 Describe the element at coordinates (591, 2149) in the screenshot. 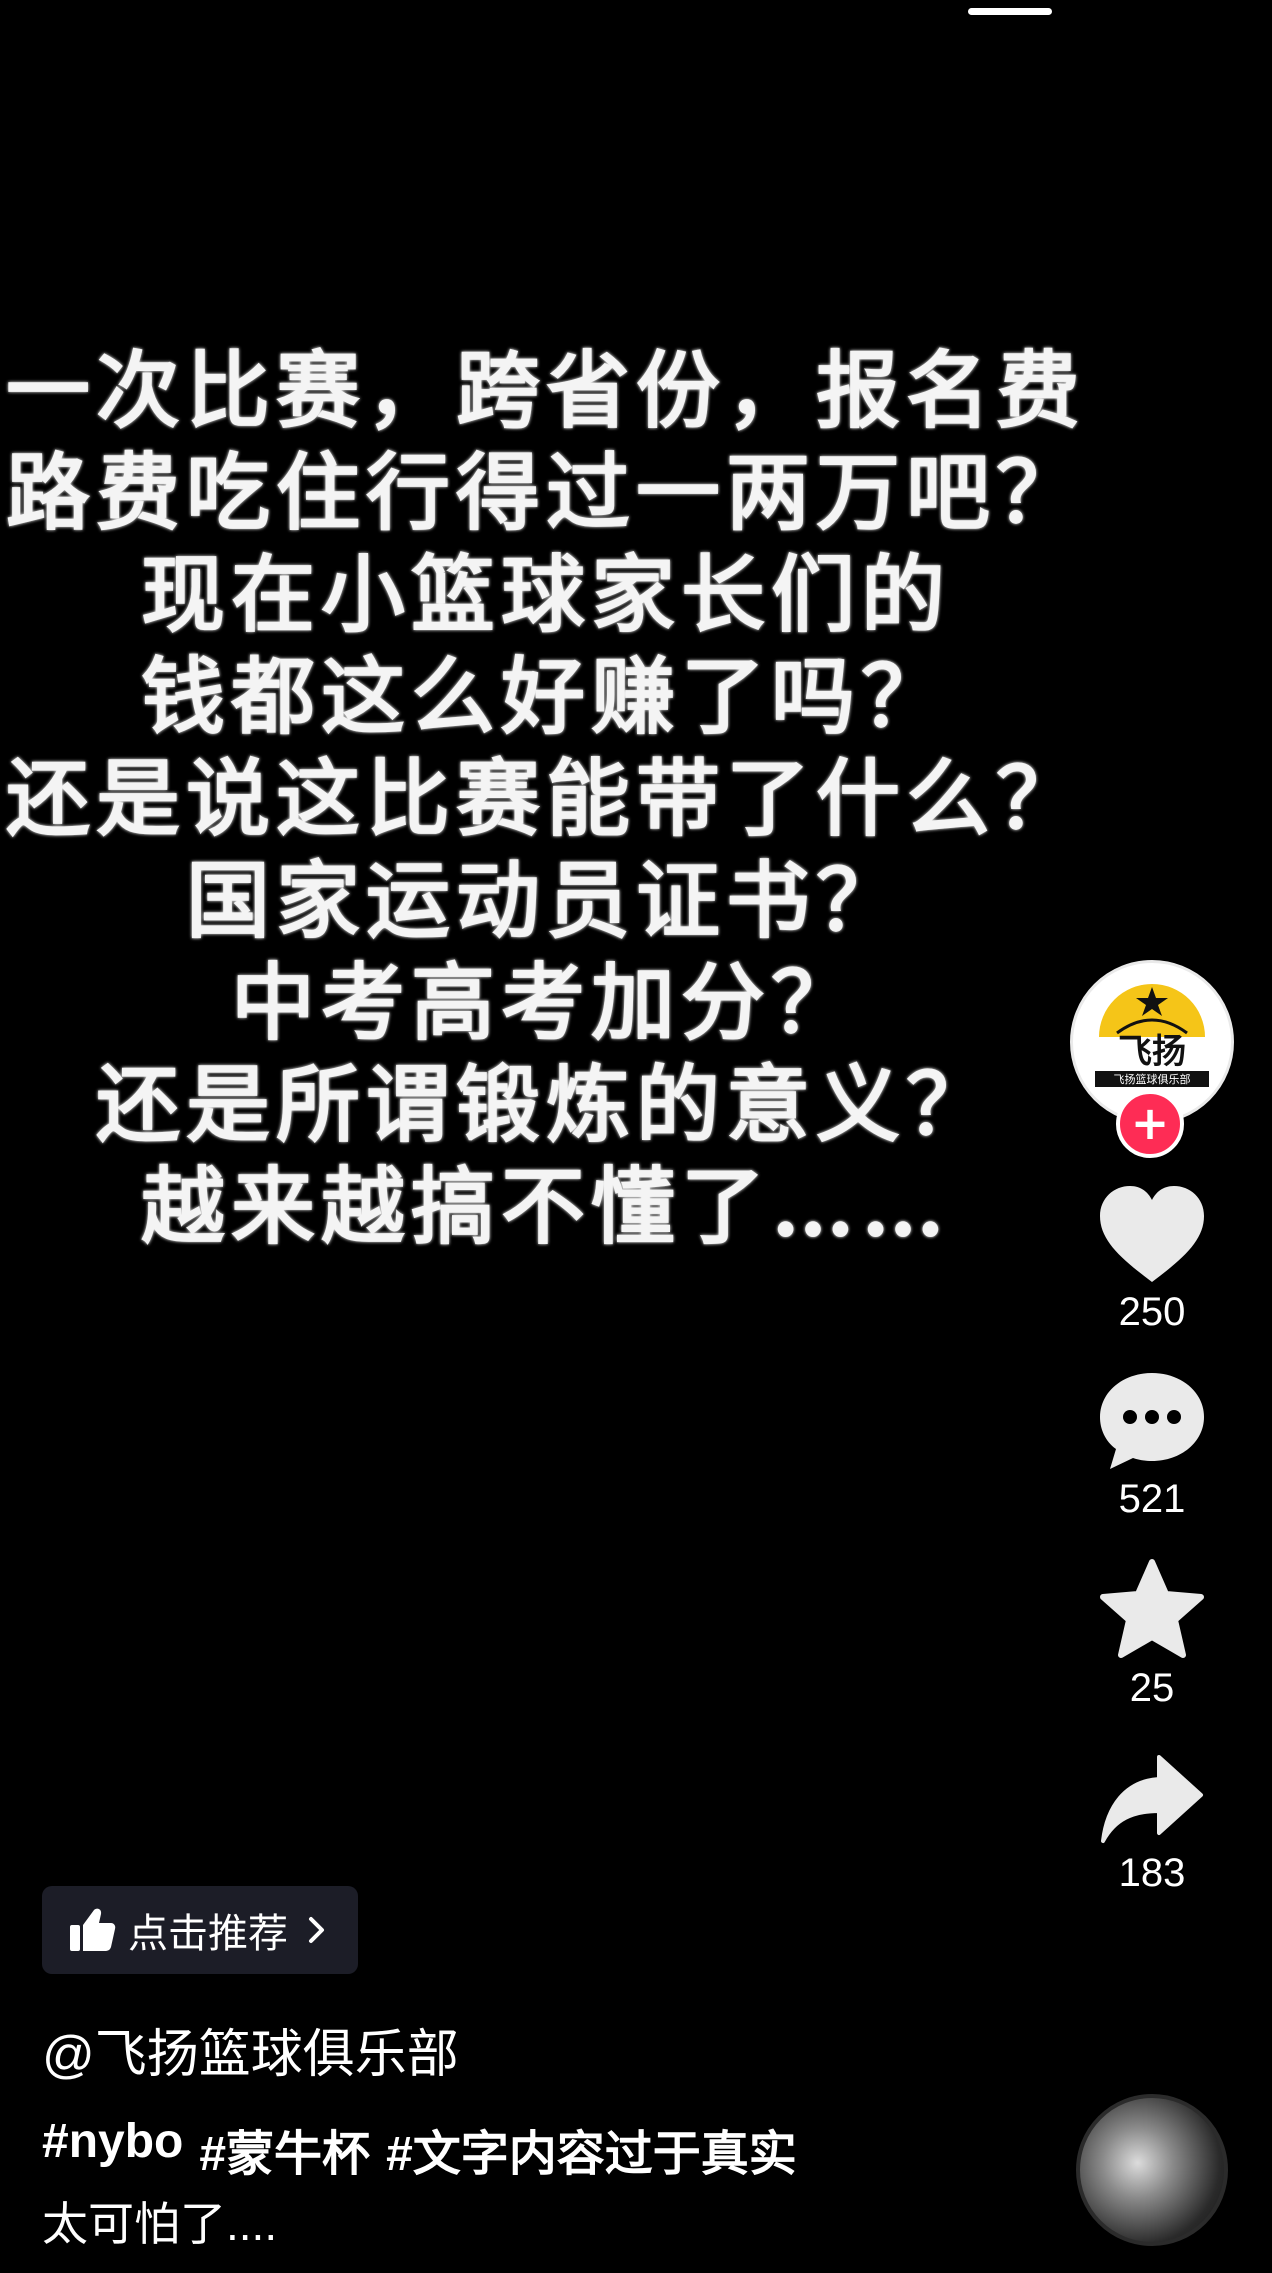

I see `hashtag-link: #文字内容过于真实` at that location.